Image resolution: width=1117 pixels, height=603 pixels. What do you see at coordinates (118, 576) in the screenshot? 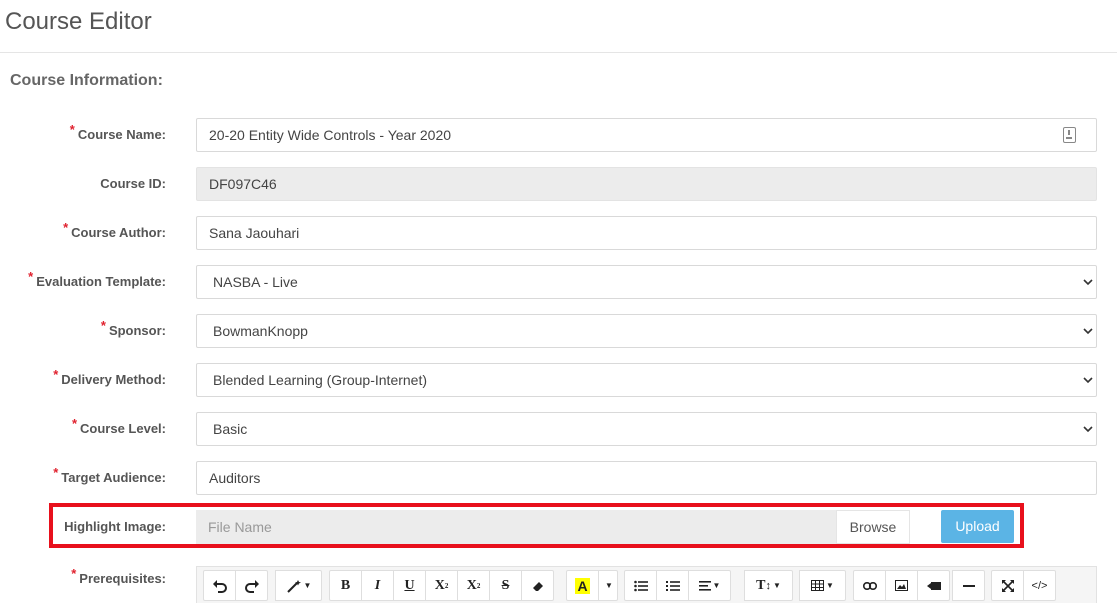
I see `prerequisites-label: * Prerequisites:` at bounding box center [118, 576].